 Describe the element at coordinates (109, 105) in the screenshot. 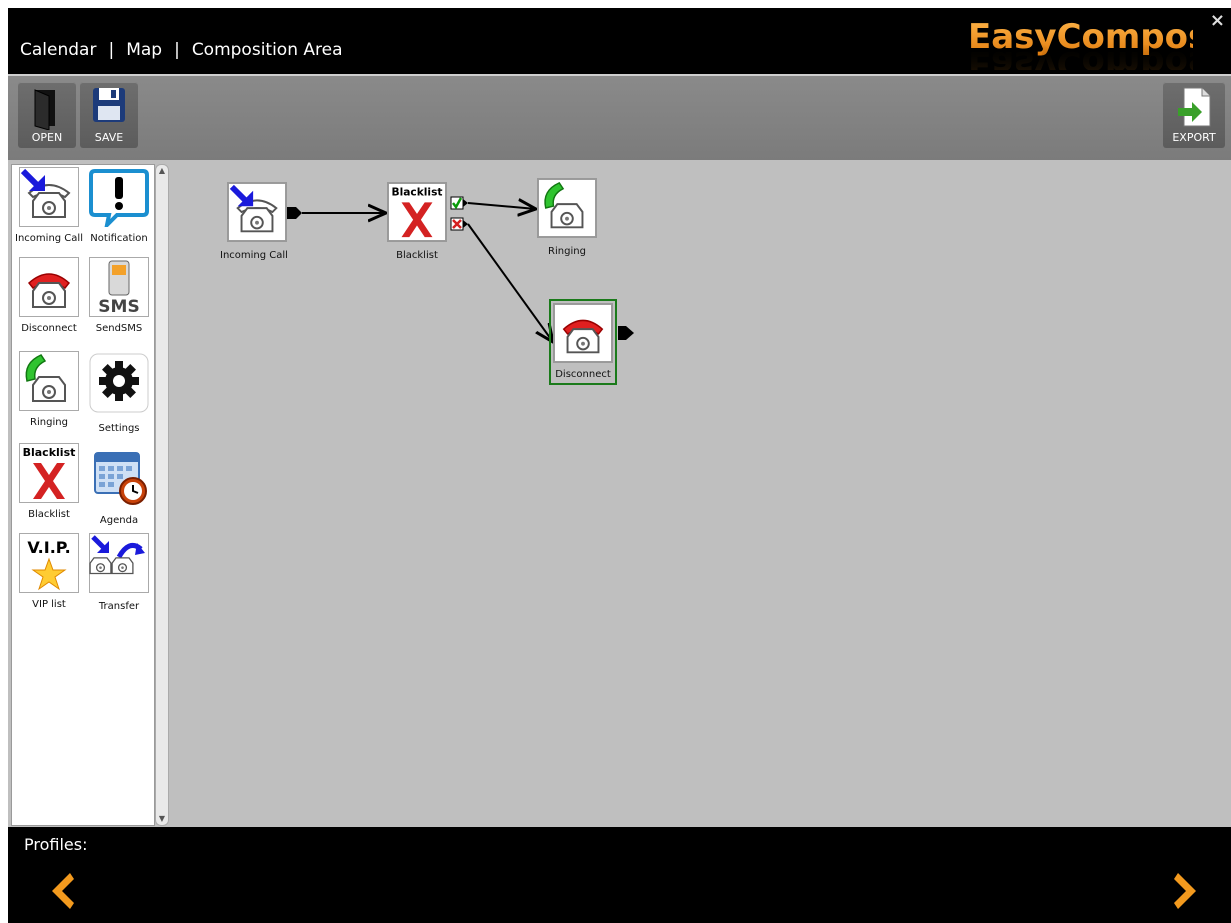

I see `floppy-disk-icon` at that location.